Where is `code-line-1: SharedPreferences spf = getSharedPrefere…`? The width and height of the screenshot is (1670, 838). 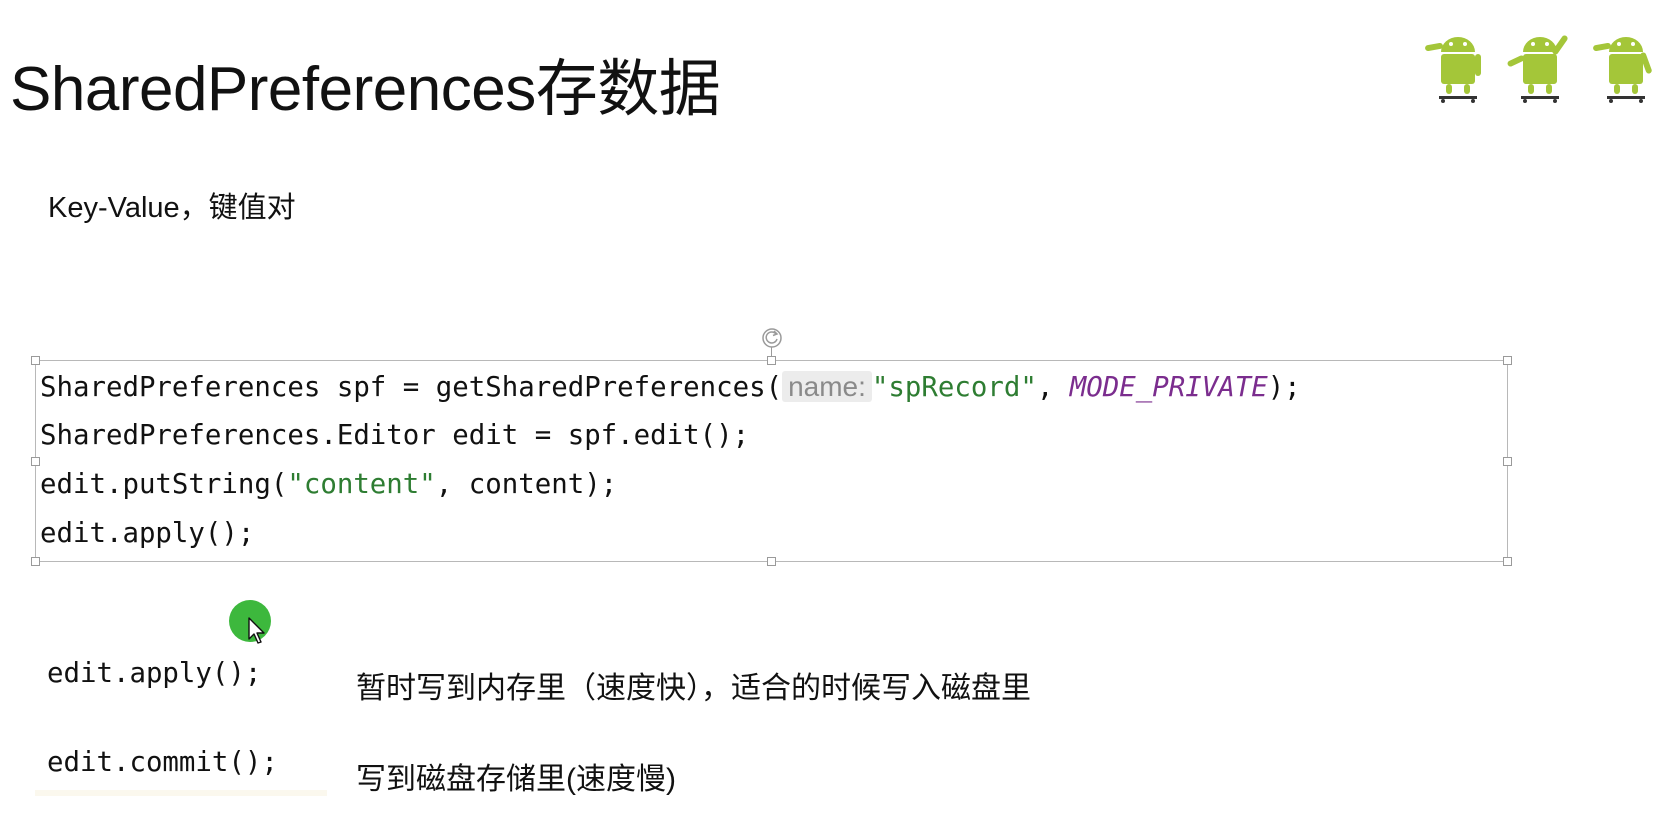 code-line-1: SharedPreferences spf = getSharedPrefere… is located at coordinates (670, 386).